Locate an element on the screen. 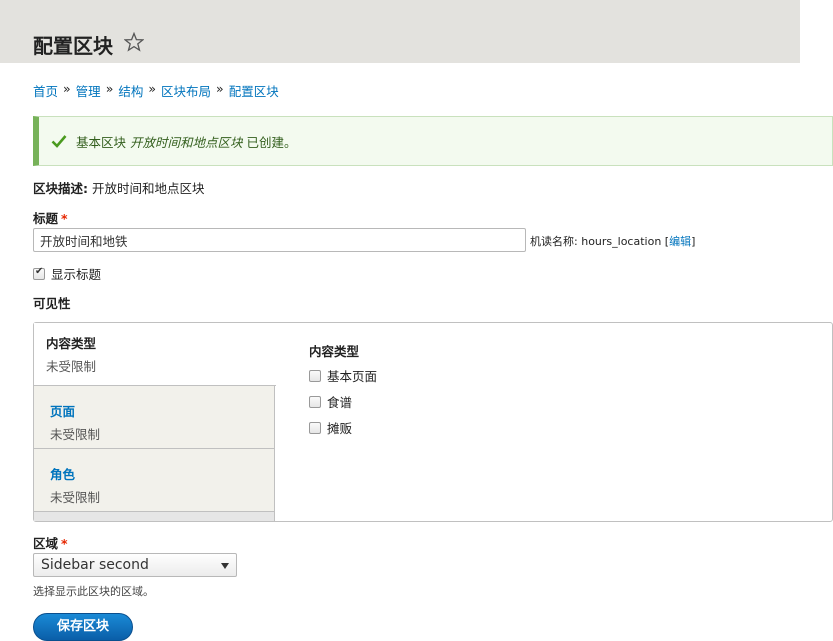 This screenshot has height=641, width=833. checkmark-icon is located at coordinates (59, 141).